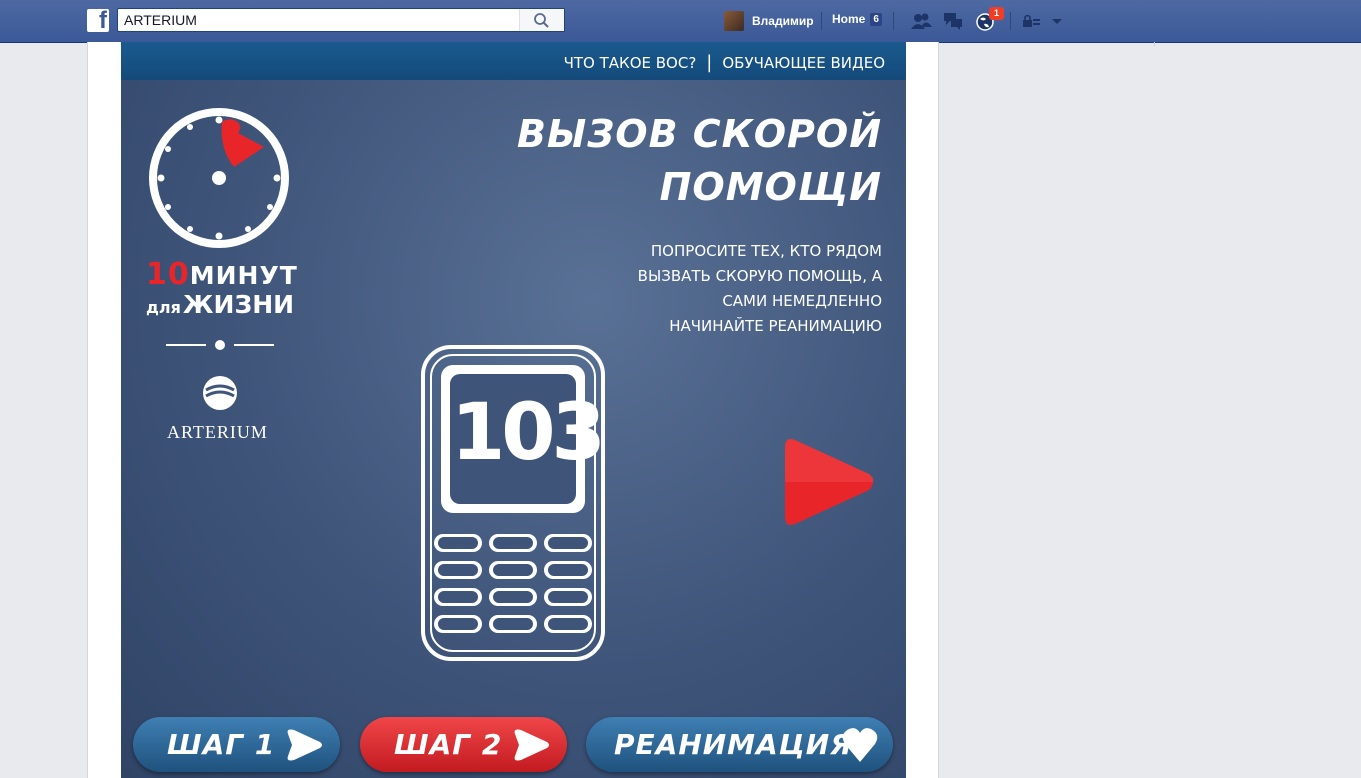  What do you see at coordinates (98, 20) in the screenshot?
I see `facebook-logo-icon: f` at bounding box center [98, 20].